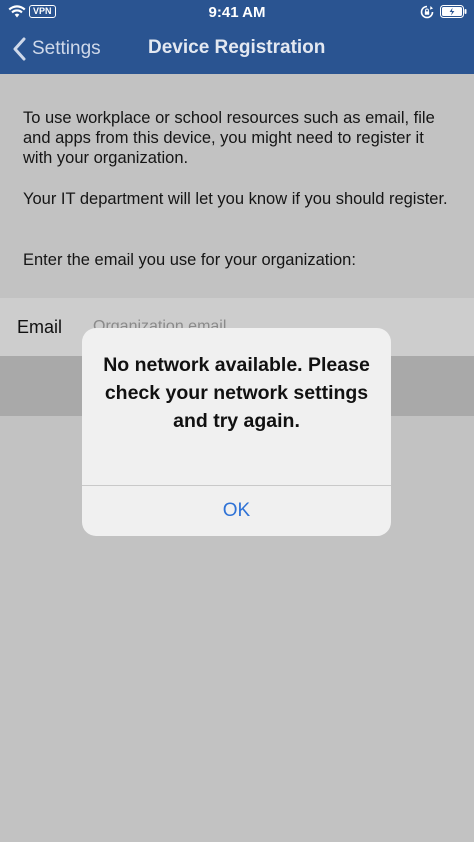  I want to click on navigation-header: VPN 9:41 AM Settings Device Registration, so click(237, 37).